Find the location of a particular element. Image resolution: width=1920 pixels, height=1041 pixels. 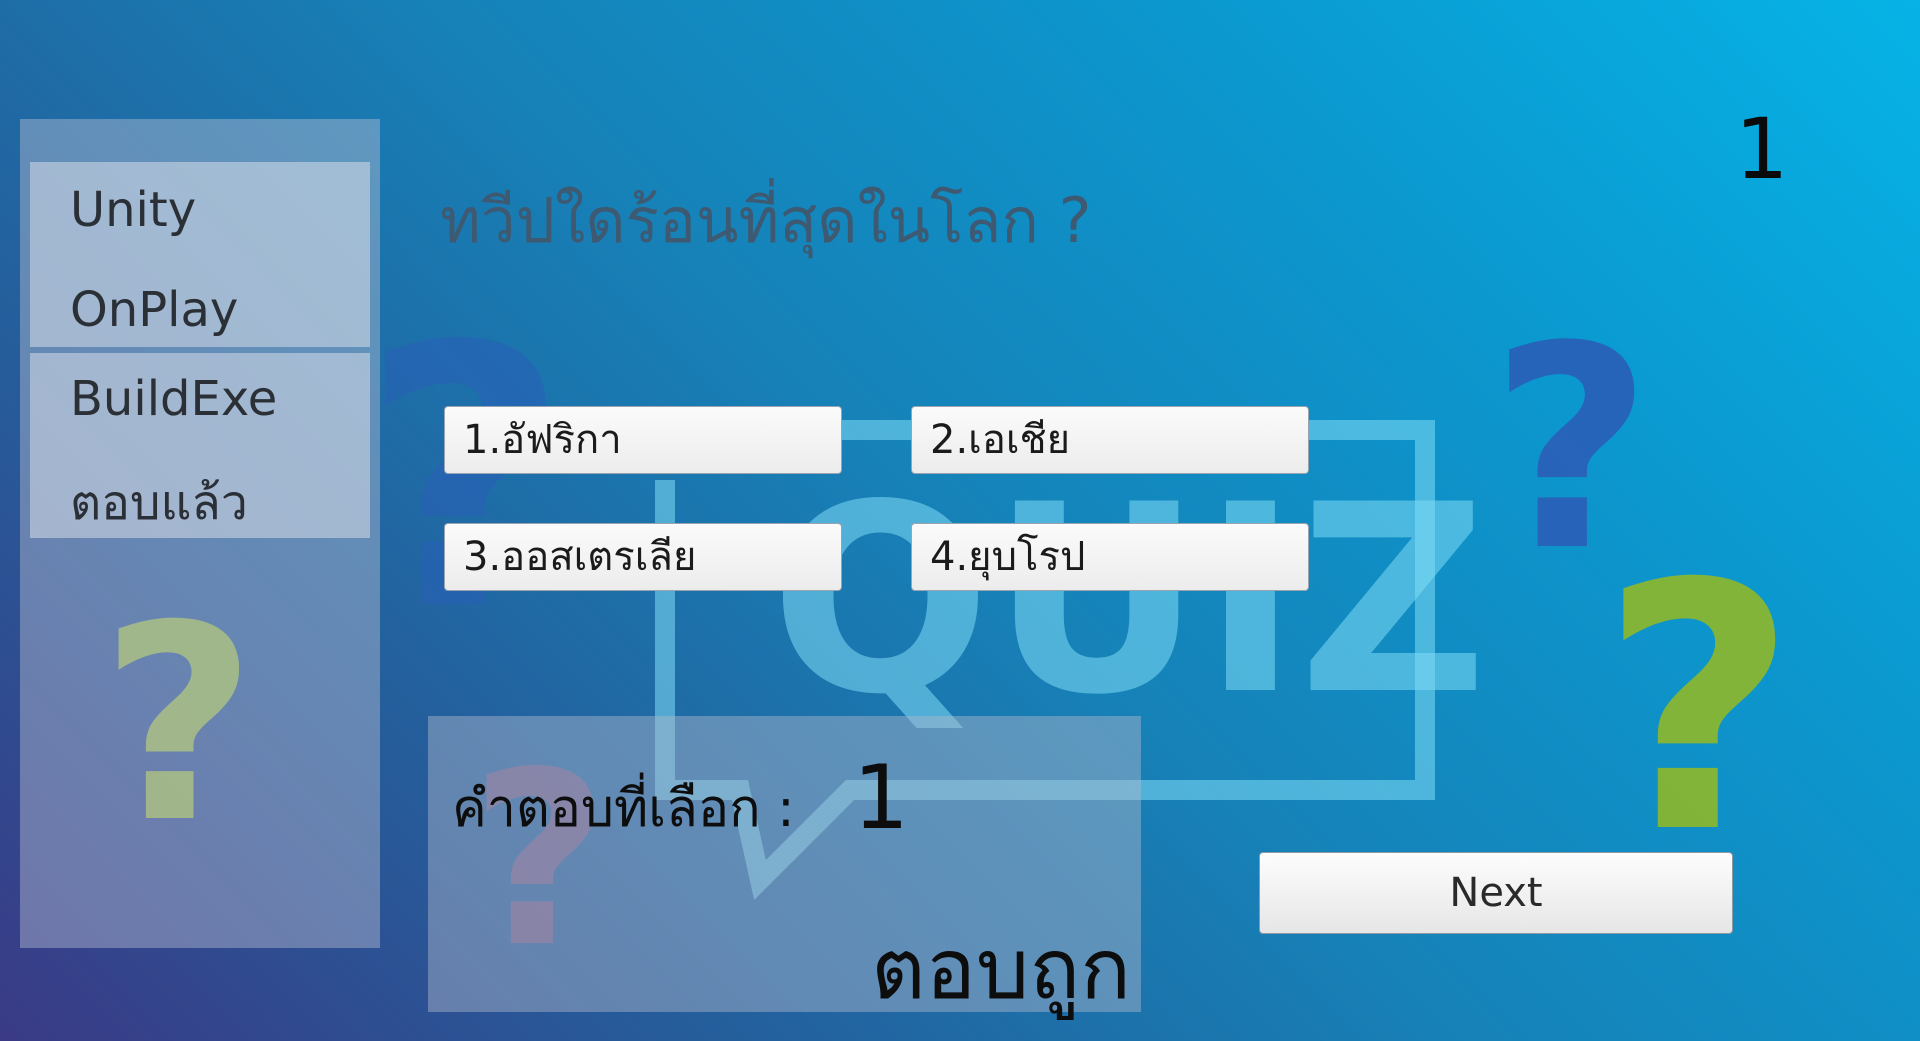

sidebar-label-buildexe: BuildExe is located at coordinates (174, 399).